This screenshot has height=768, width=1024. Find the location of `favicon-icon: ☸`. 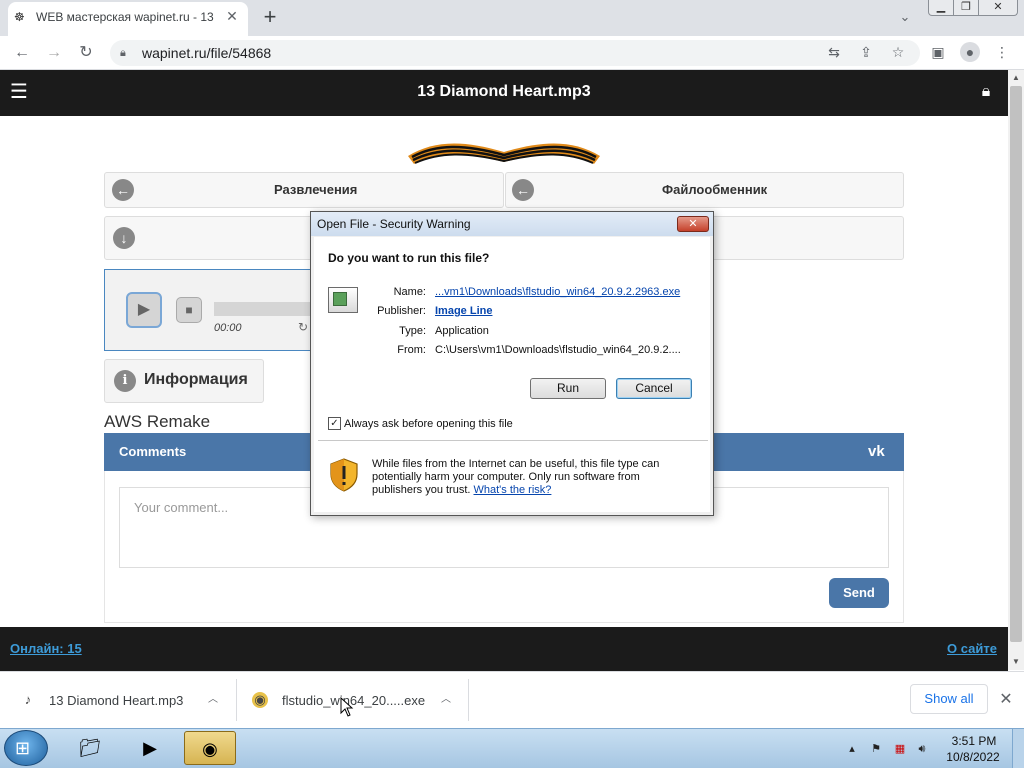

favicon-icon: ☸ is located at coordinates (19, 17).